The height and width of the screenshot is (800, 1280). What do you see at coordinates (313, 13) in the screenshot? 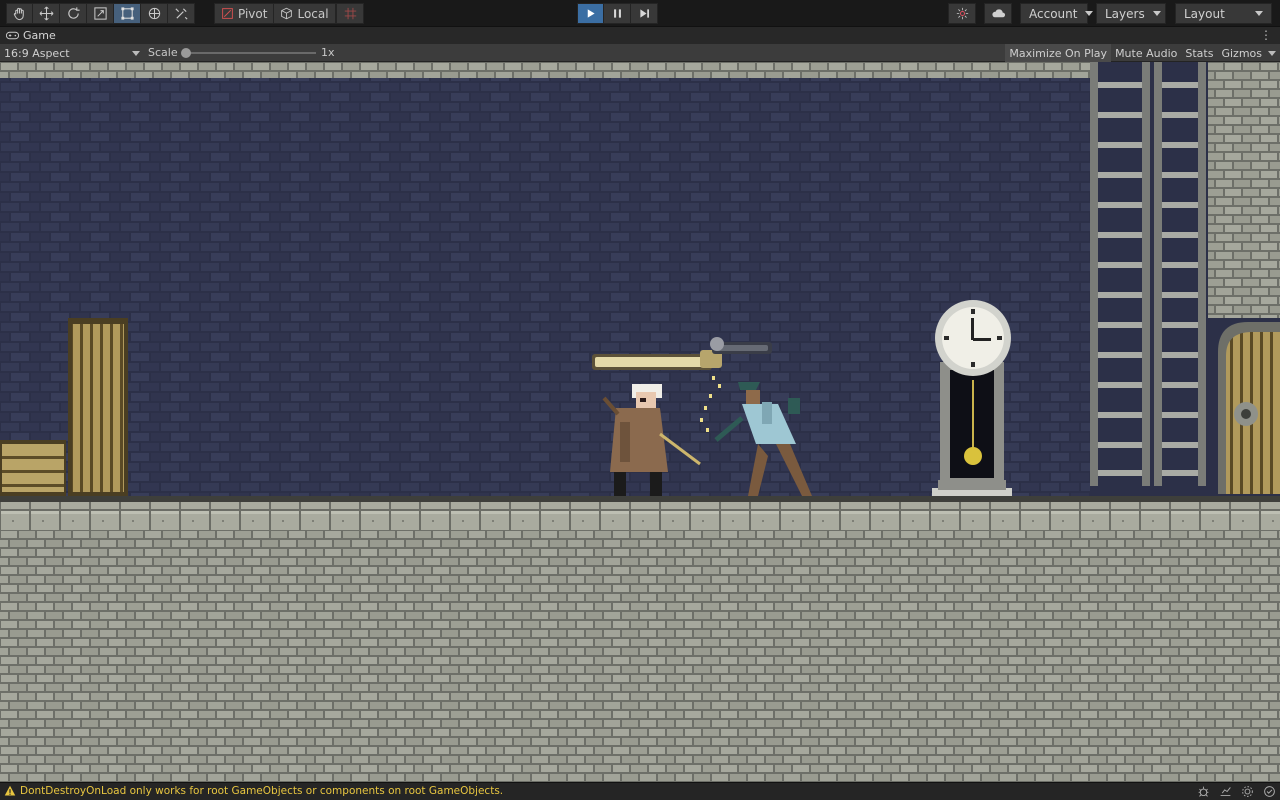
I see `local-label: Local` at bounding box center [313, 13].